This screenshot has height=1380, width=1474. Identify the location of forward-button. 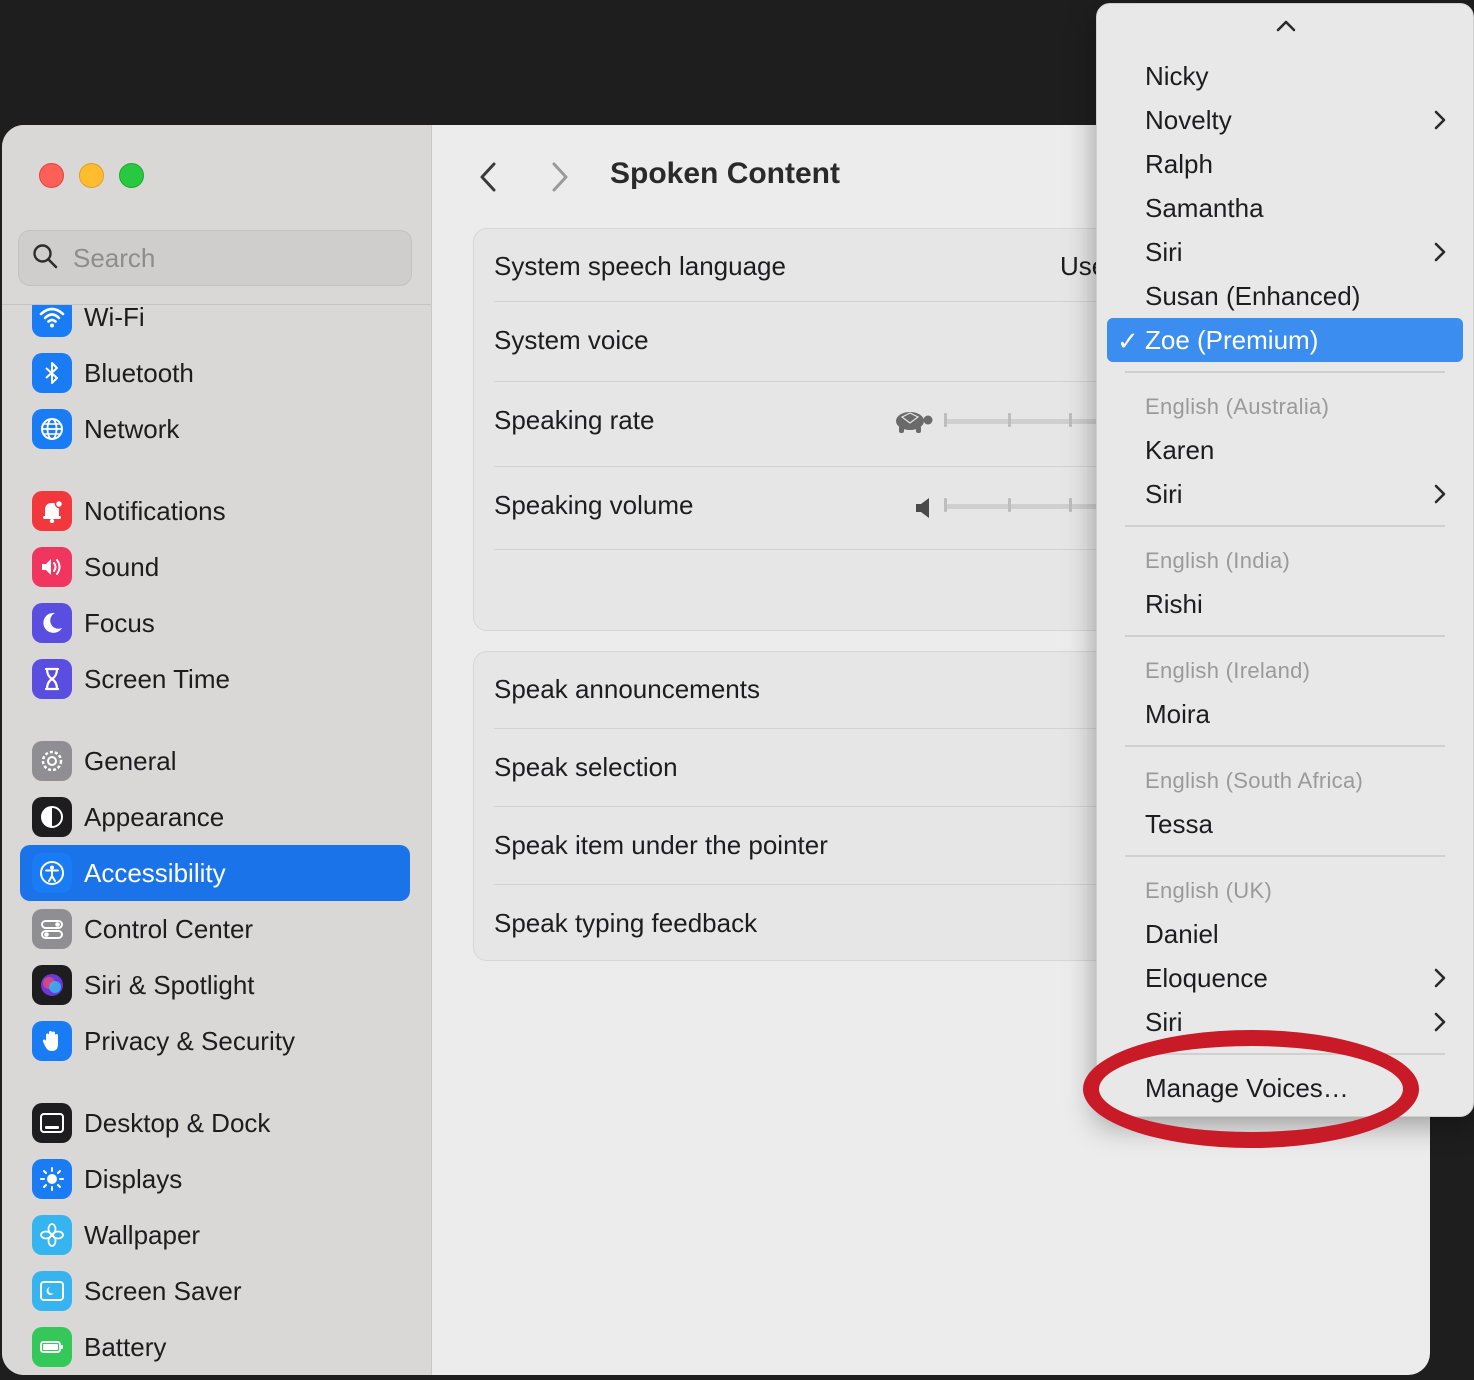
(560, 177).